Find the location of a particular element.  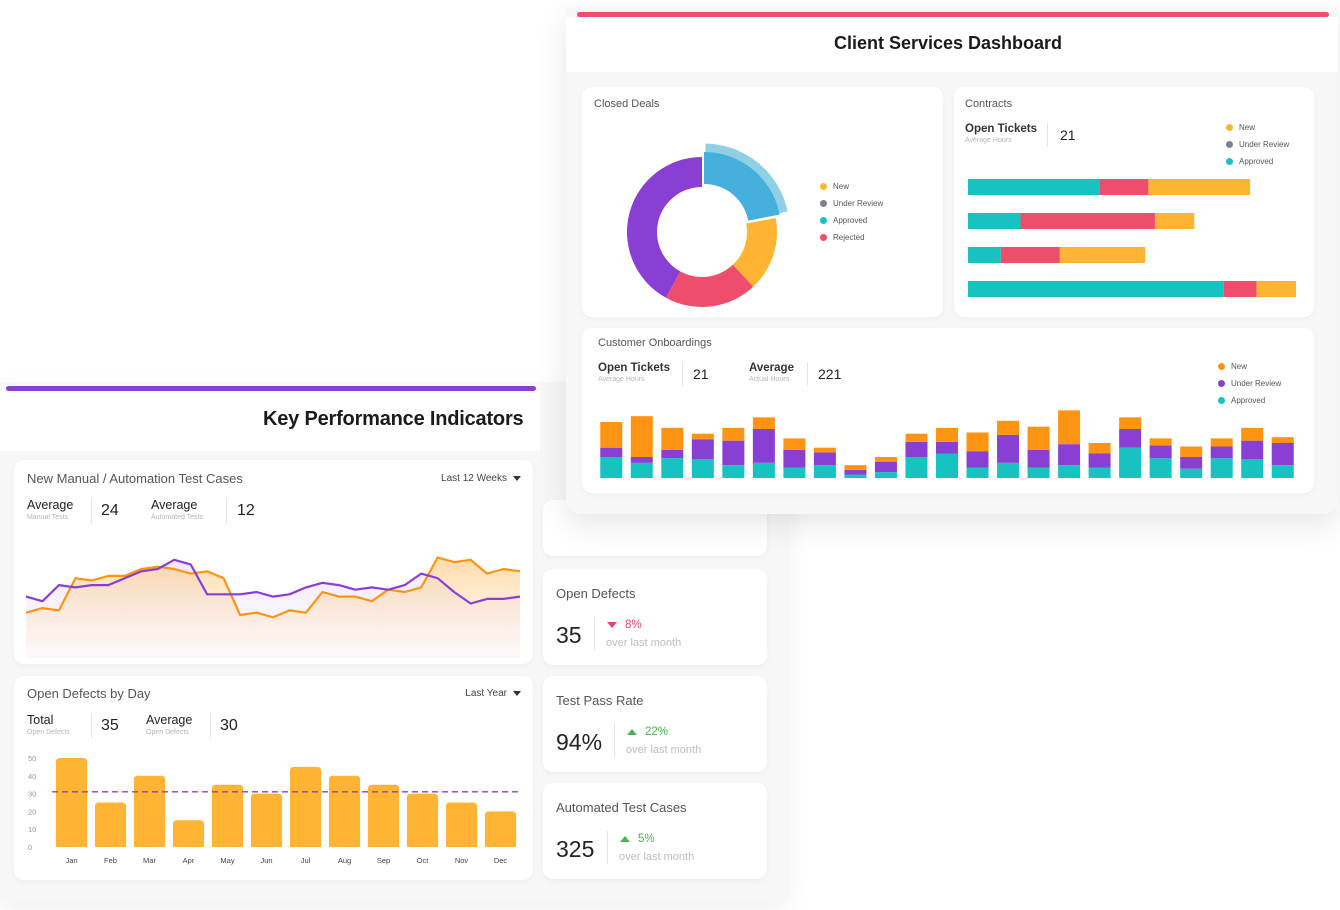

defects-by-day-title: Open Defects by Day is located at coordinates (89, 693).